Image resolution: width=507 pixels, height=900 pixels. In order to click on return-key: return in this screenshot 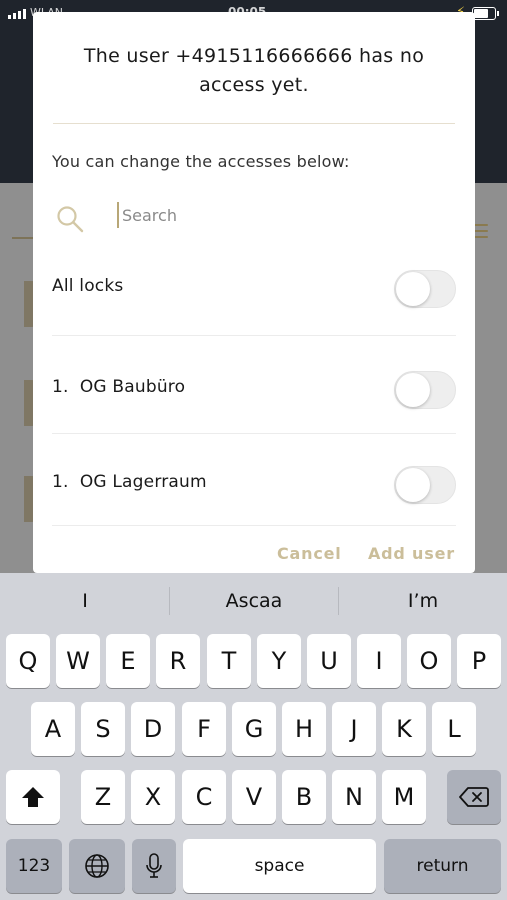, I will do `click(442, 866)`.